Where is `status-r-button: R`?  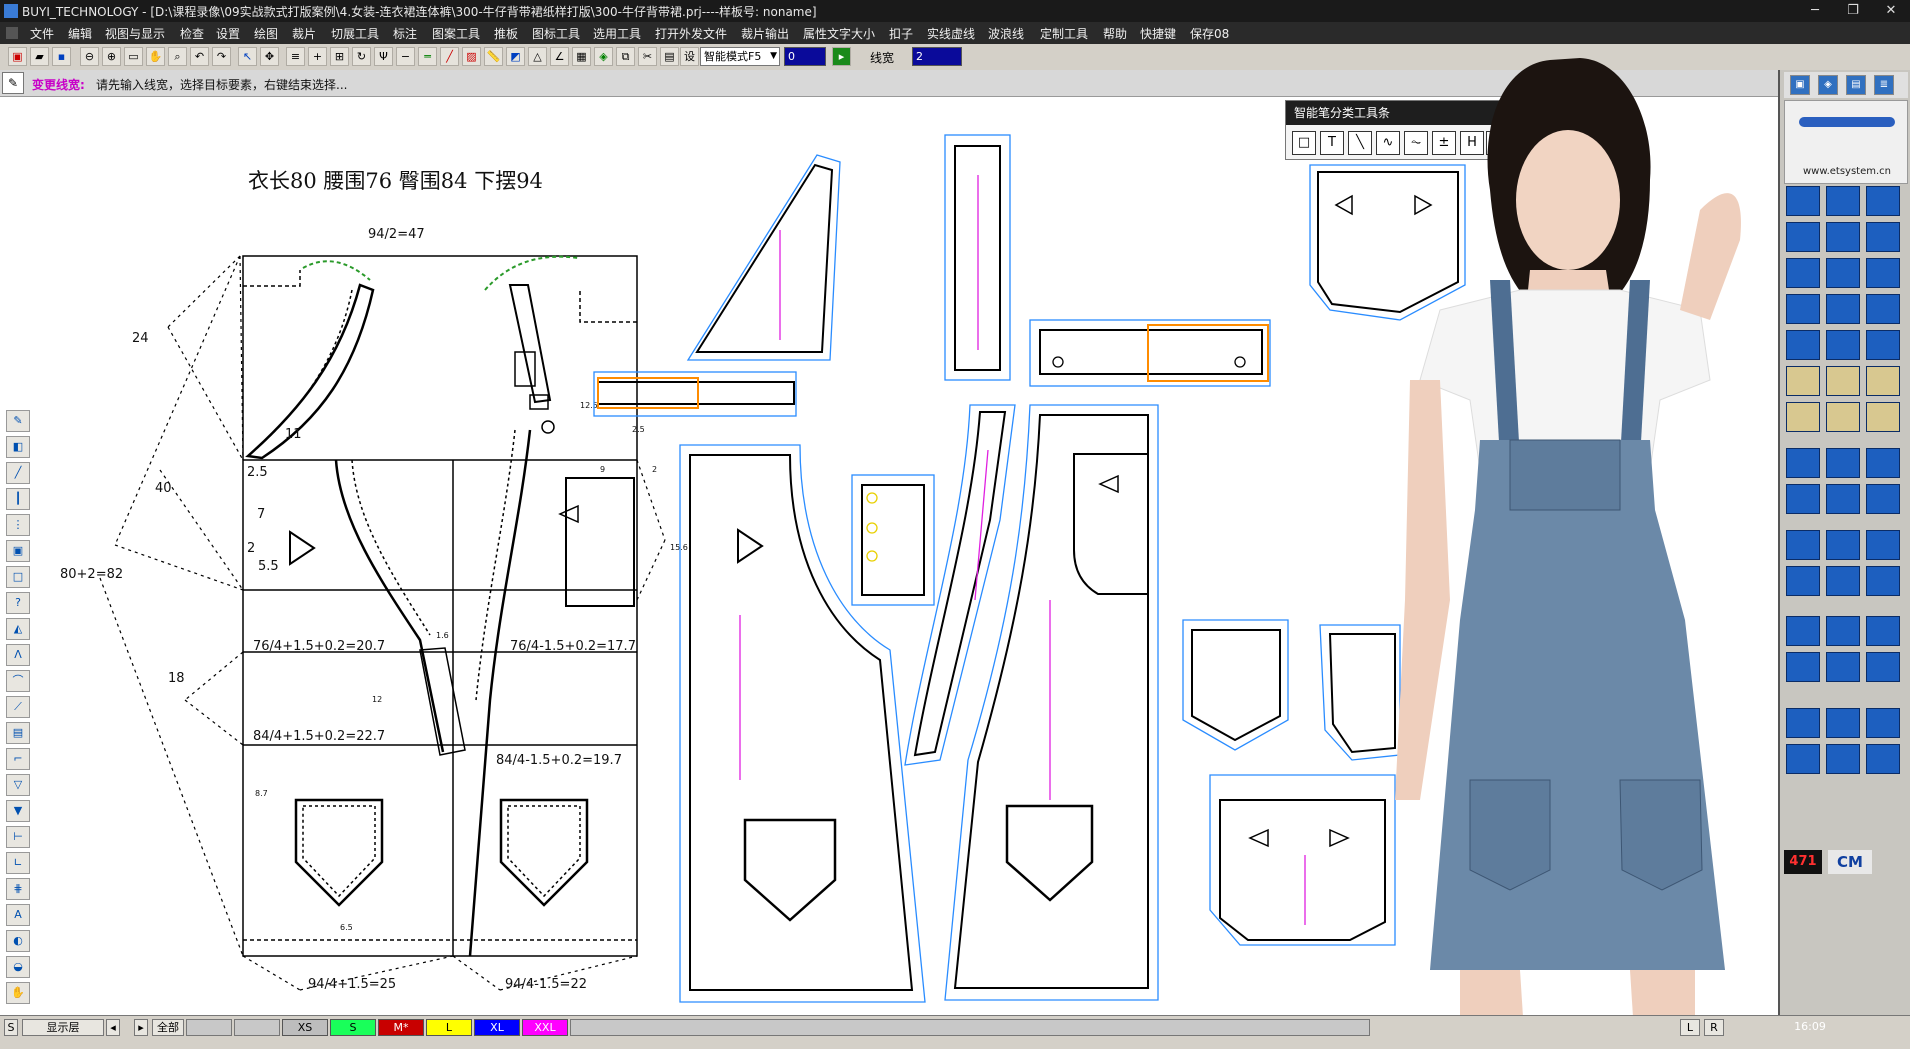
status-r-button: R is located at coordinates (1714, 1027).